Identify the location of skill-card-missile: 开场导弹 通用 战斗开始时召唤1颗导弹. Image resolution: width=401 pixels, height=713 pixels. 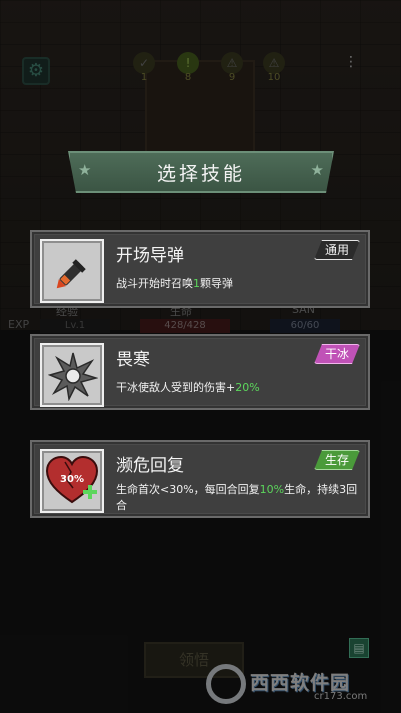
(200, 269).